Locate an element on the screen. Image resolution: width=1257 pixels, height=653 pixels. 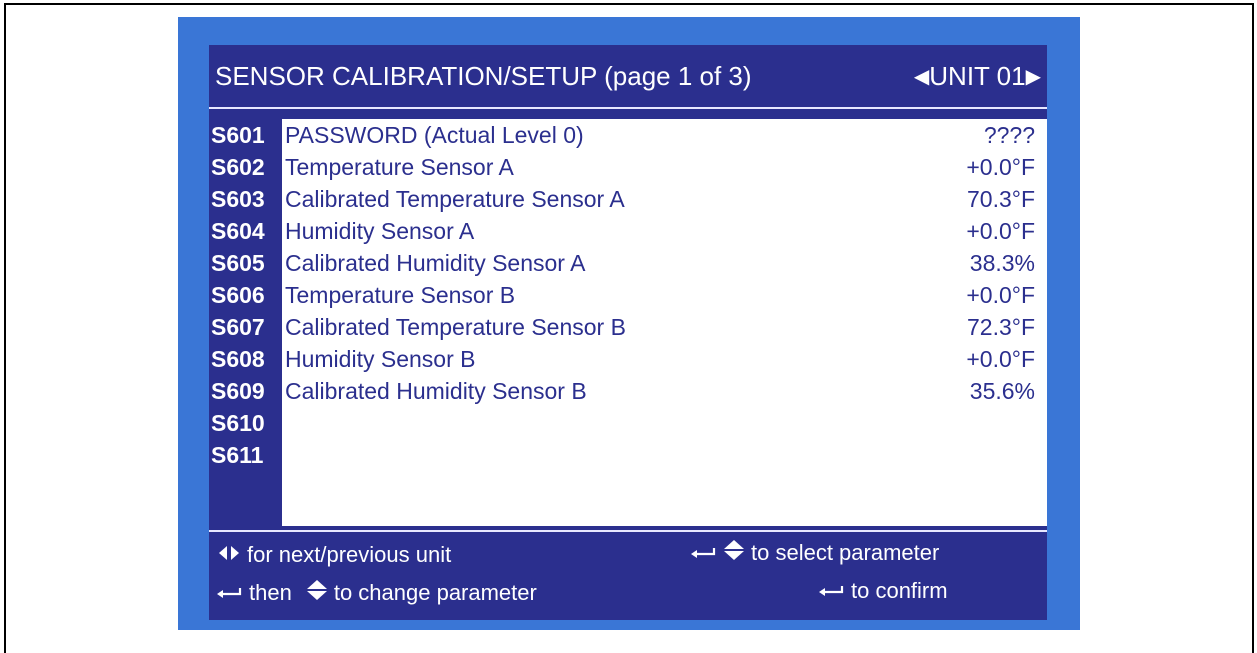
parameter-code: S610 is located at coordinates (238, 423).